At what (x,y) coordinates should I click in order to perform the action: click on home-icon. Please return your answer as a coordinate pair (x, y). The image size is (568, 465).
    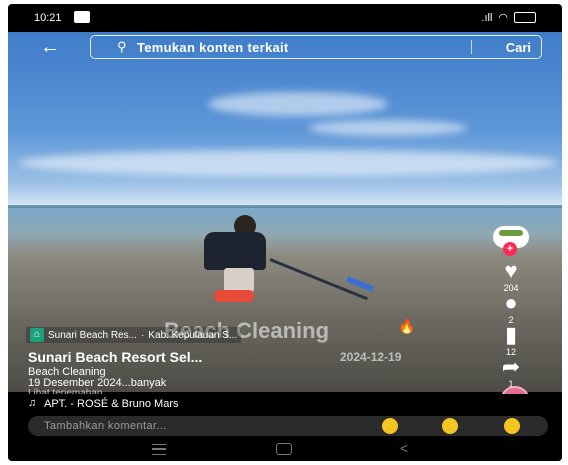
    Looking at the image, I should click on (284, 449).